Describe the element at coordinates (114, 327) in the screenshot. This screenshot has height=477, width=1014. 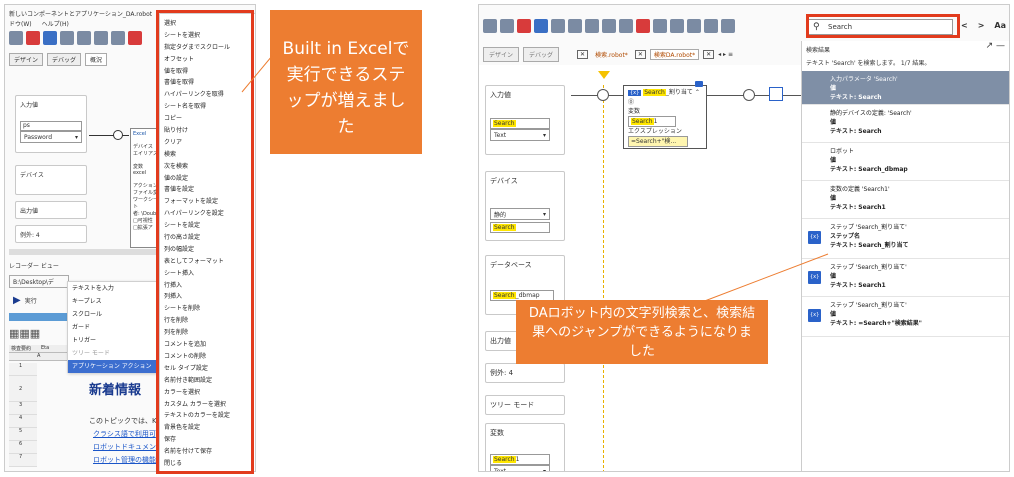
I see `submenu-item-3: ガード` at that location.